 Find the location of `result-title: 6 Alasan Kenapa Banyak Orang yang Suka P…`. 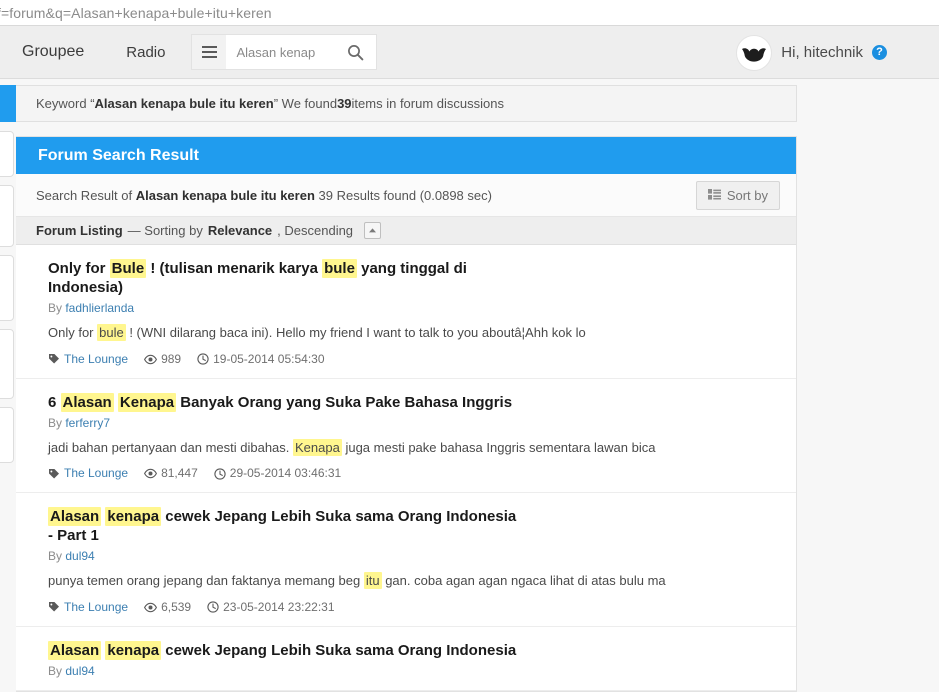

result-title: 6 Alasan Kenapa Banyak Orang yang Suka P… is located at coordinates (283, 402).